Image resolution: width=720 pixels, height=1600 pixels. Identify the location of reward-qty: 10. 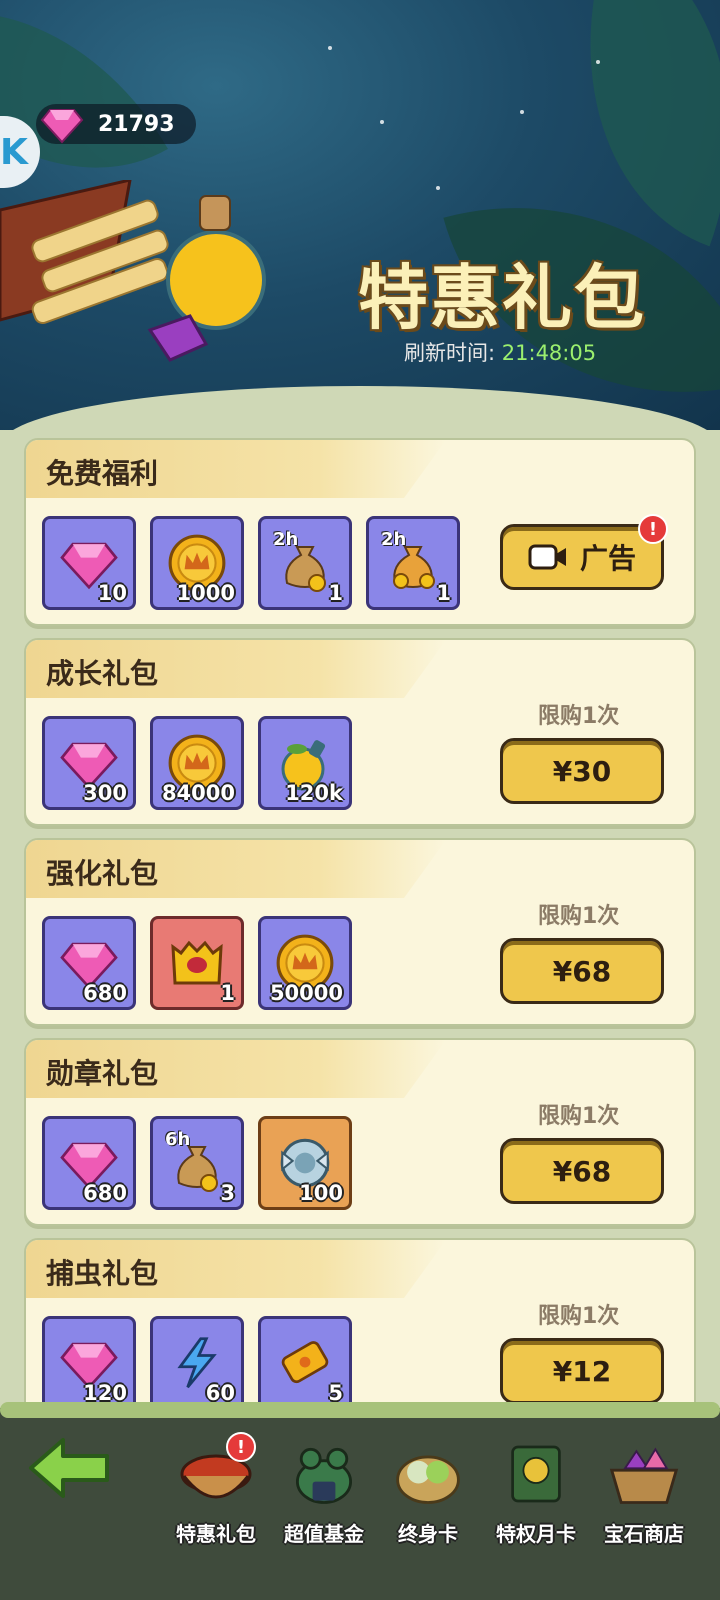
(112, 593).